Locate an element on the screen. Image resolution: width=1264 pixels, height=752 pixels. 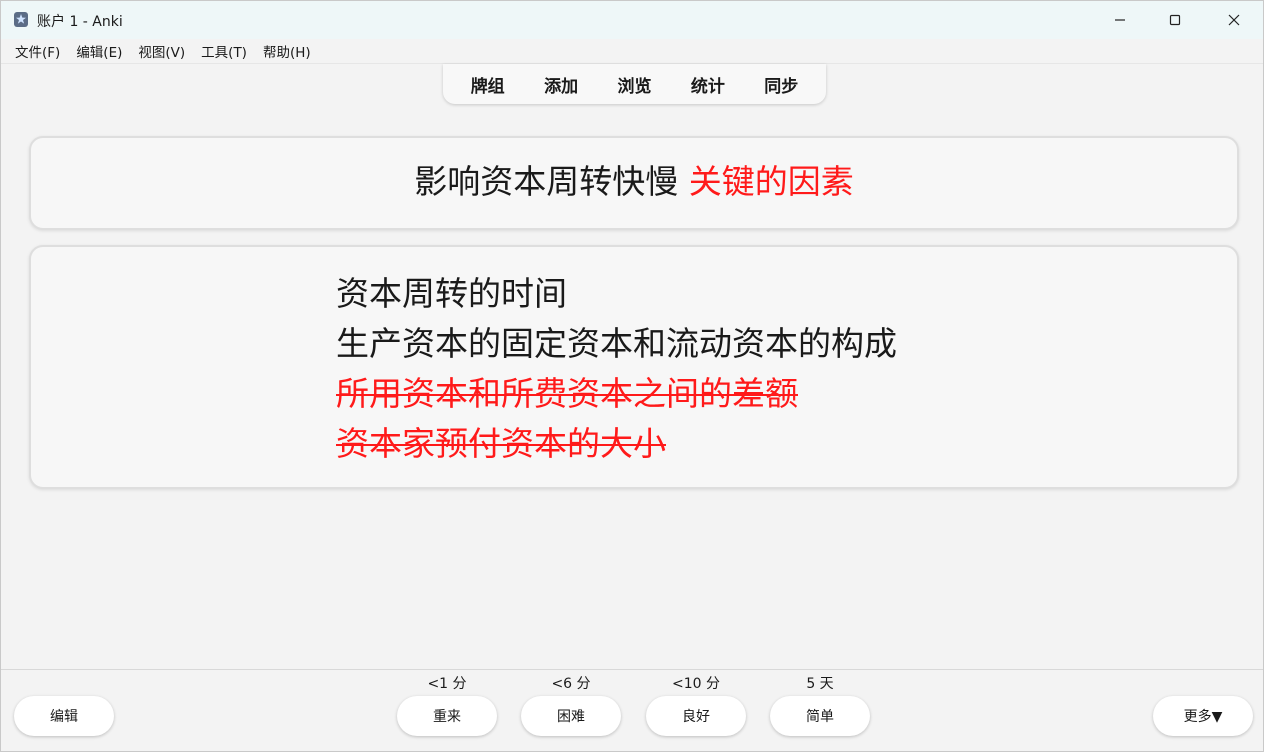
interval-easy: 5 天 is located at coordinates (820, 684).